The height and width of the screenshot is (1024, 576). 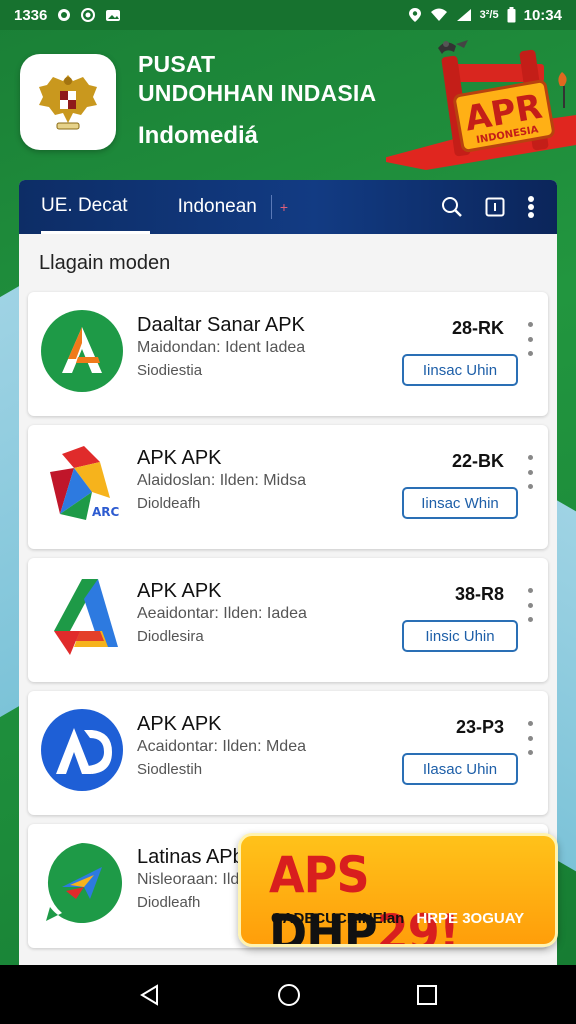 I want to click on recents-icon, so click(x=427, y=995).